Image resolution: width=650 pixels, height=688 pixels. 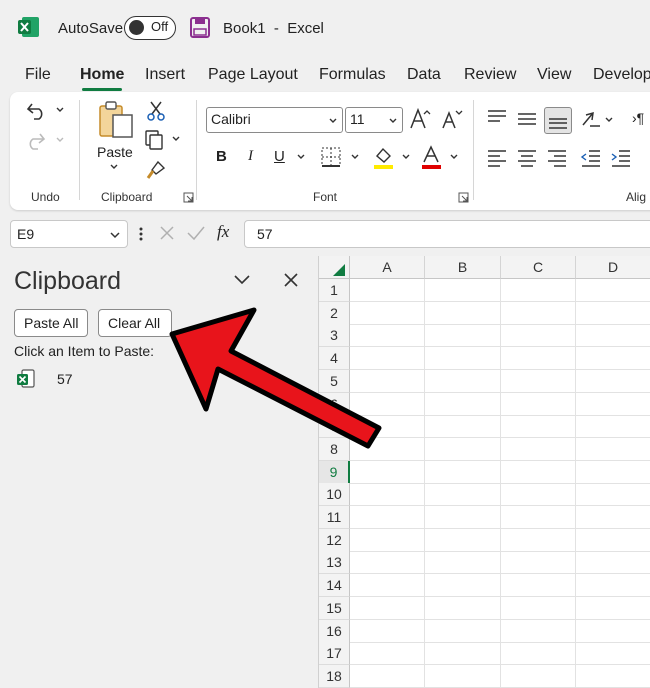 What do you see at coordinates (167, 233) in the screenshot?
I see `cancel-entry-icon` at bounding box center [167, 233].